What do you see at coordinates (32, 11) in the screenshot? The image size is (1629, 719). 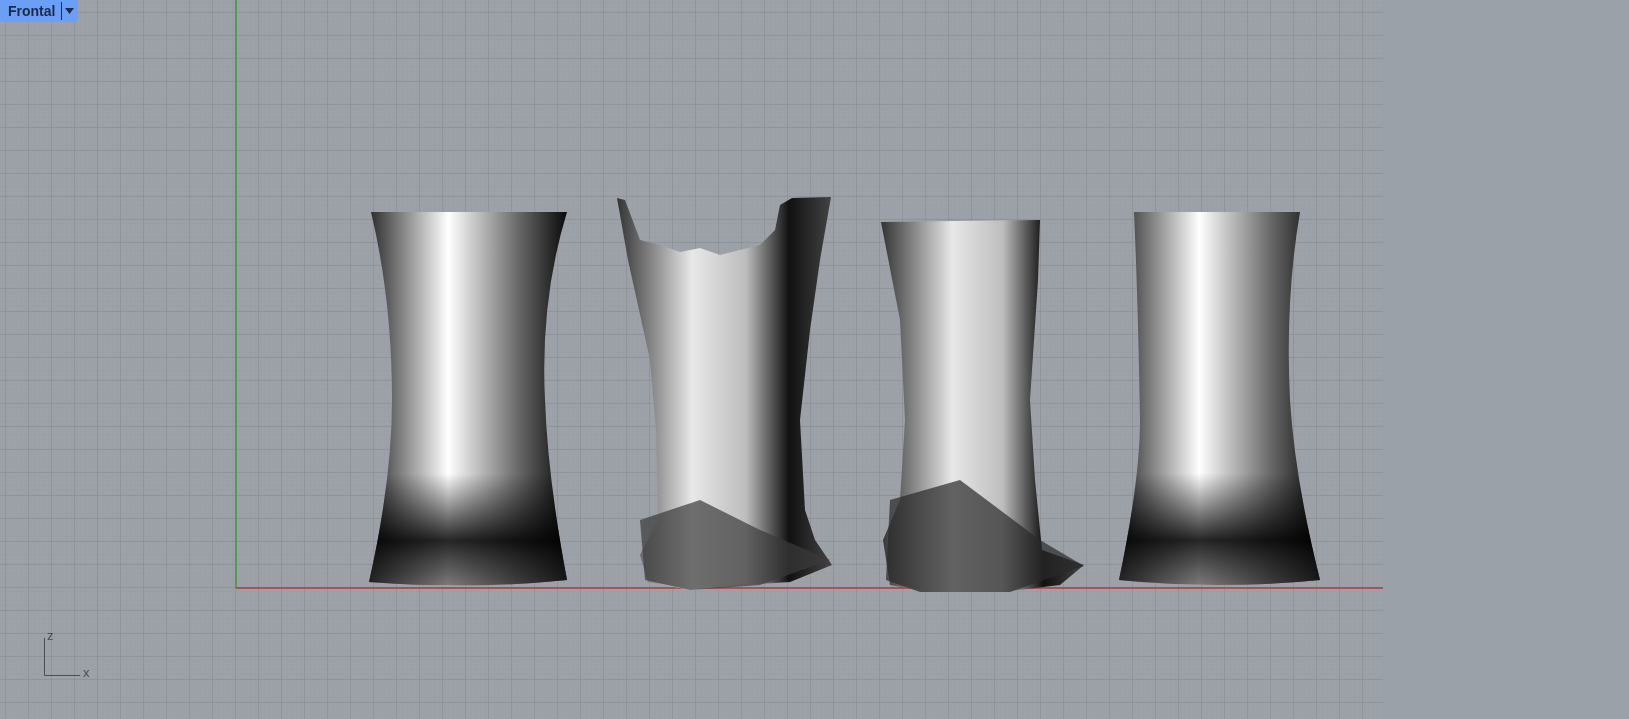 I see `viewport-title: Frontal` at bounding box center [32, 11].